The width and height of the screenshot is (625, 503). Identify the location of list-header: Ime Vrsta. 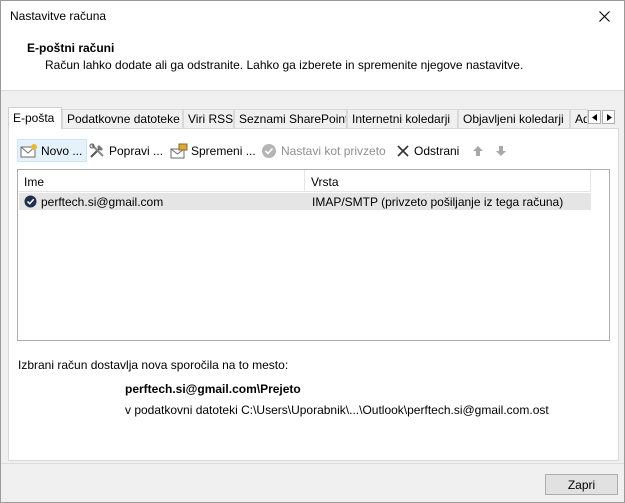
(304, 181).